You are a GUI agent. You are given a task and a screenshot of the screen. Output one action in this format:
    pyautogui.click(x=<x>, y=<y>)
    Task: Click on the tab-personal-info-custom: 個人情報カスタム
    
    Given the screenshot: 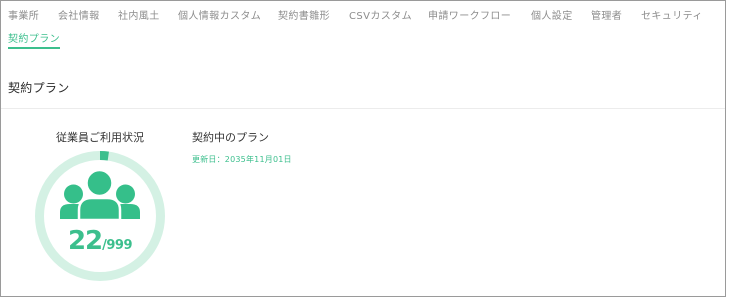 What is the action you would take?
    pyautogui.click(x=219, y=17)
    